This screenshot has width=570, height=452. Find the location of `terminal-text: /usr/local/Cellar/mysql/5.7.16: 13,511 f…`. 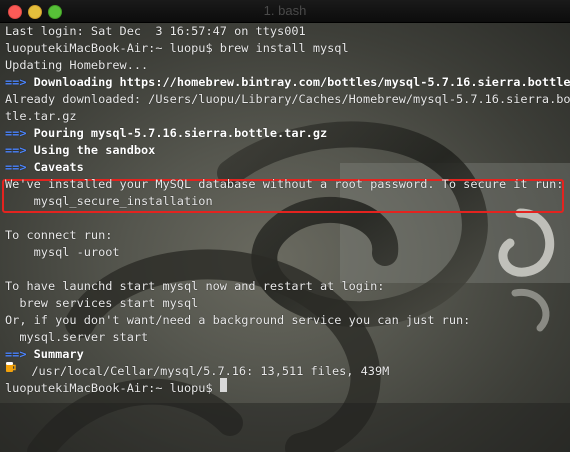

terminal-text: /usr/local/Cellar/mysql/5.7.16: 13,511 f… is located at coordinates (203, 371).